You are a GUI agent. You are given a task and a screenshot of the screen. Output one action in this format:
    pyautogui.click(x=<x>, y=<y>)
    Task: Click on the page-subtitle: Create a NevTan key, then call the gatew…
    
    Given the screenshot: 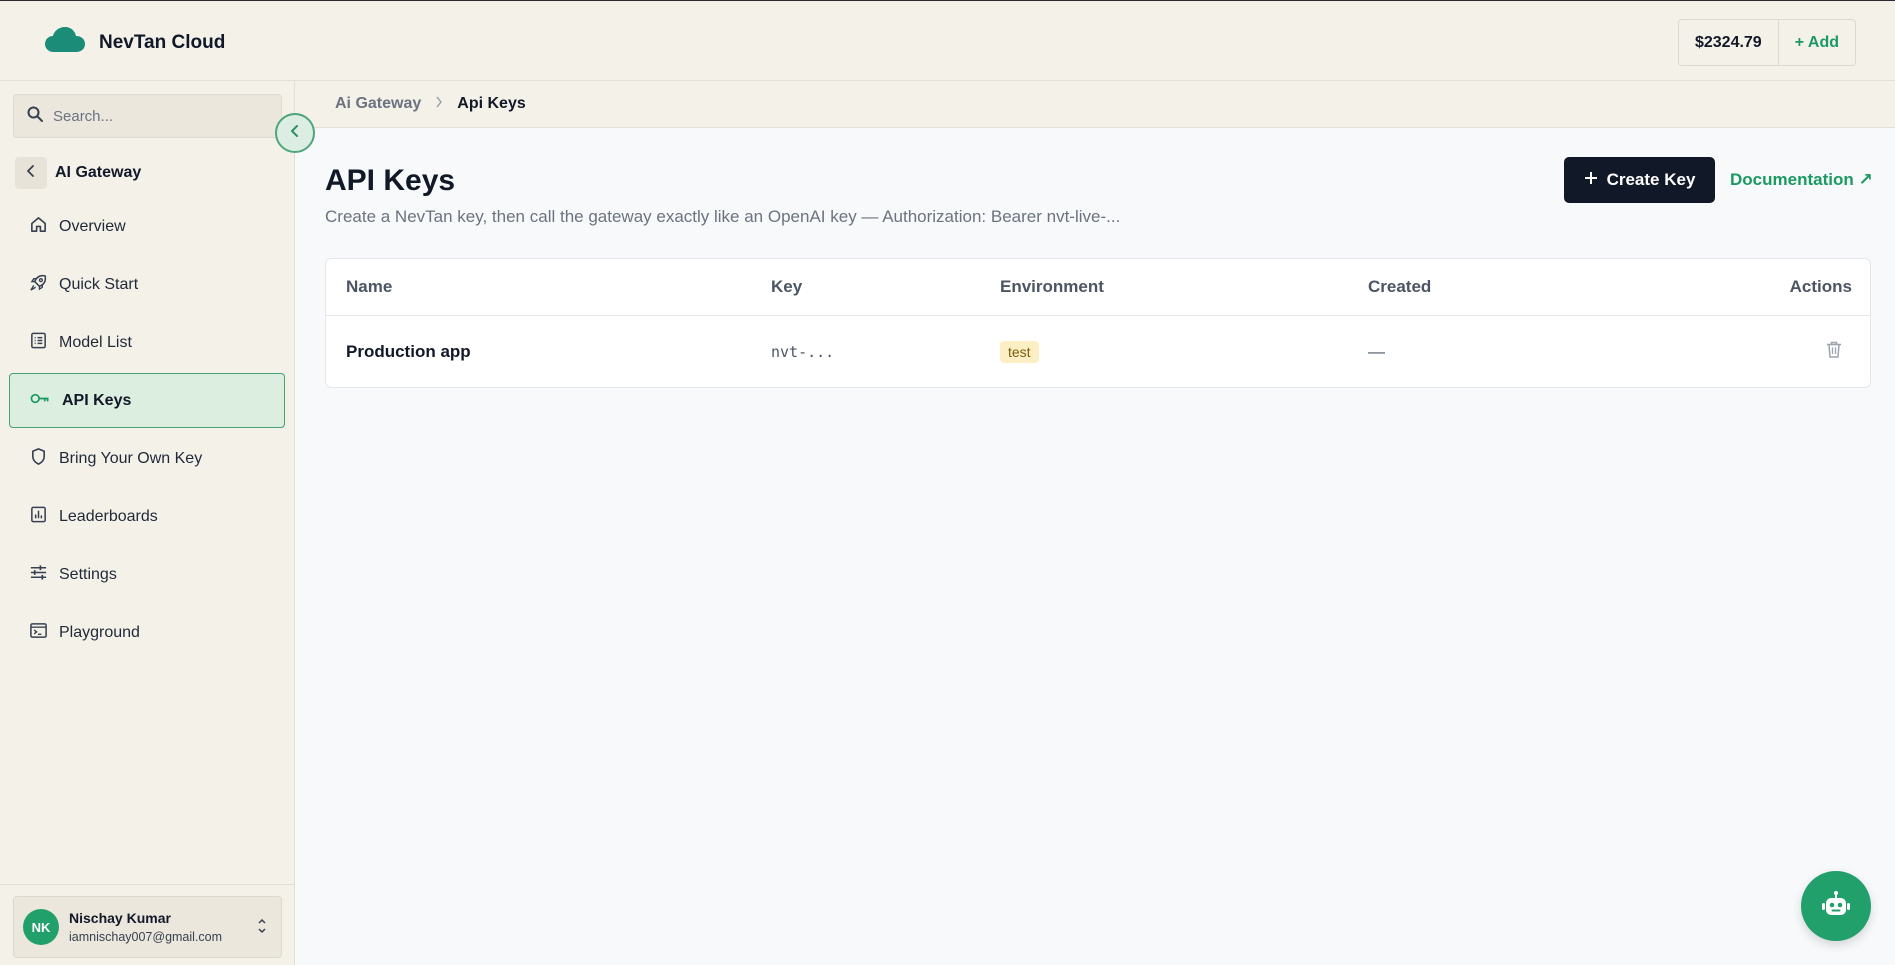 What is the action you would take?
    pyautogui.click(x=723, y=216)
    